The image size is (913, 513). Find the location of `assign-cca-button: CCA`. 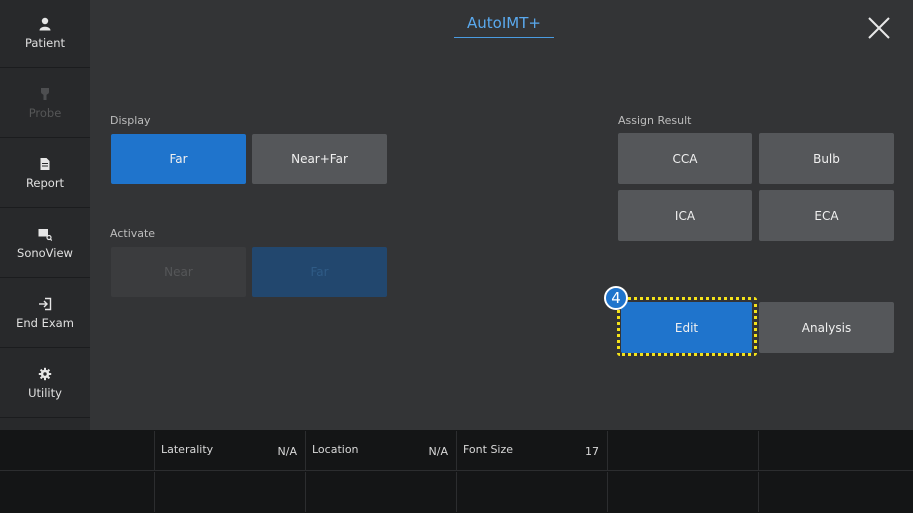

assign-cca-button: CCA is located at coordinates (685, 158).